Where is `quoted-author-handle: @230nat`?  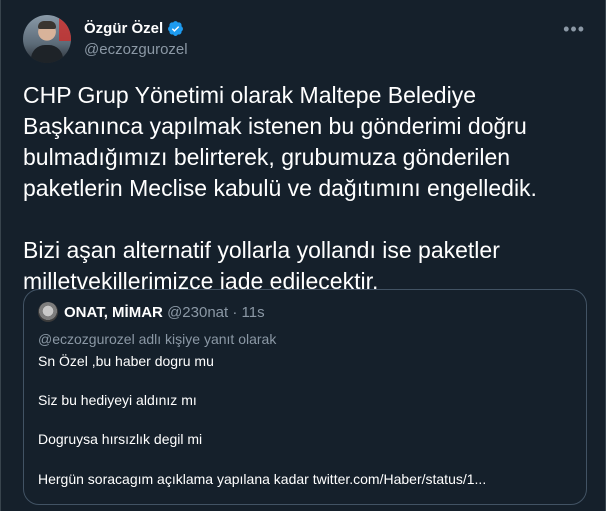
quoted-author-handle: @230nat is located at coordinates (198, 312).